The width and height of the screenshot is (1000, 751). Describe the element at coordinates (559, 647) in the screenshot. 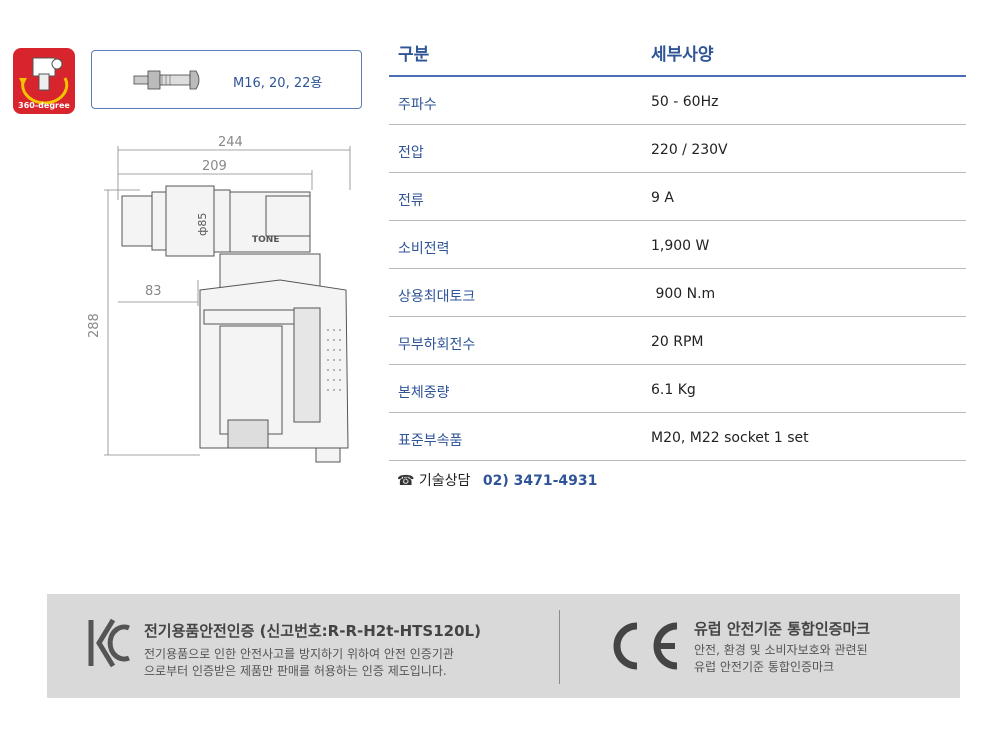

I see `footer-divider` at that location.